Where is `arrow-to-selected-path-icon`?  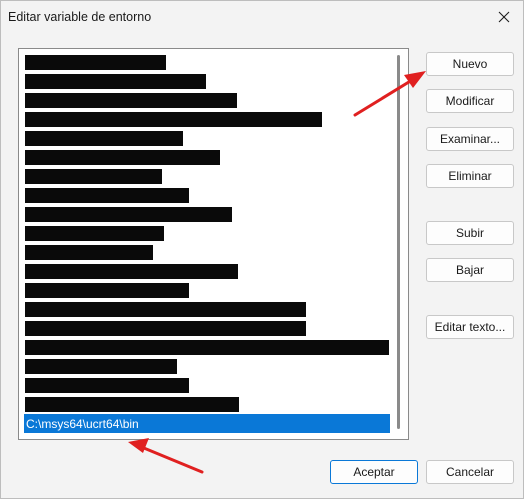 arrow-to-selected-path-icon is located at coordinates (166, 456).